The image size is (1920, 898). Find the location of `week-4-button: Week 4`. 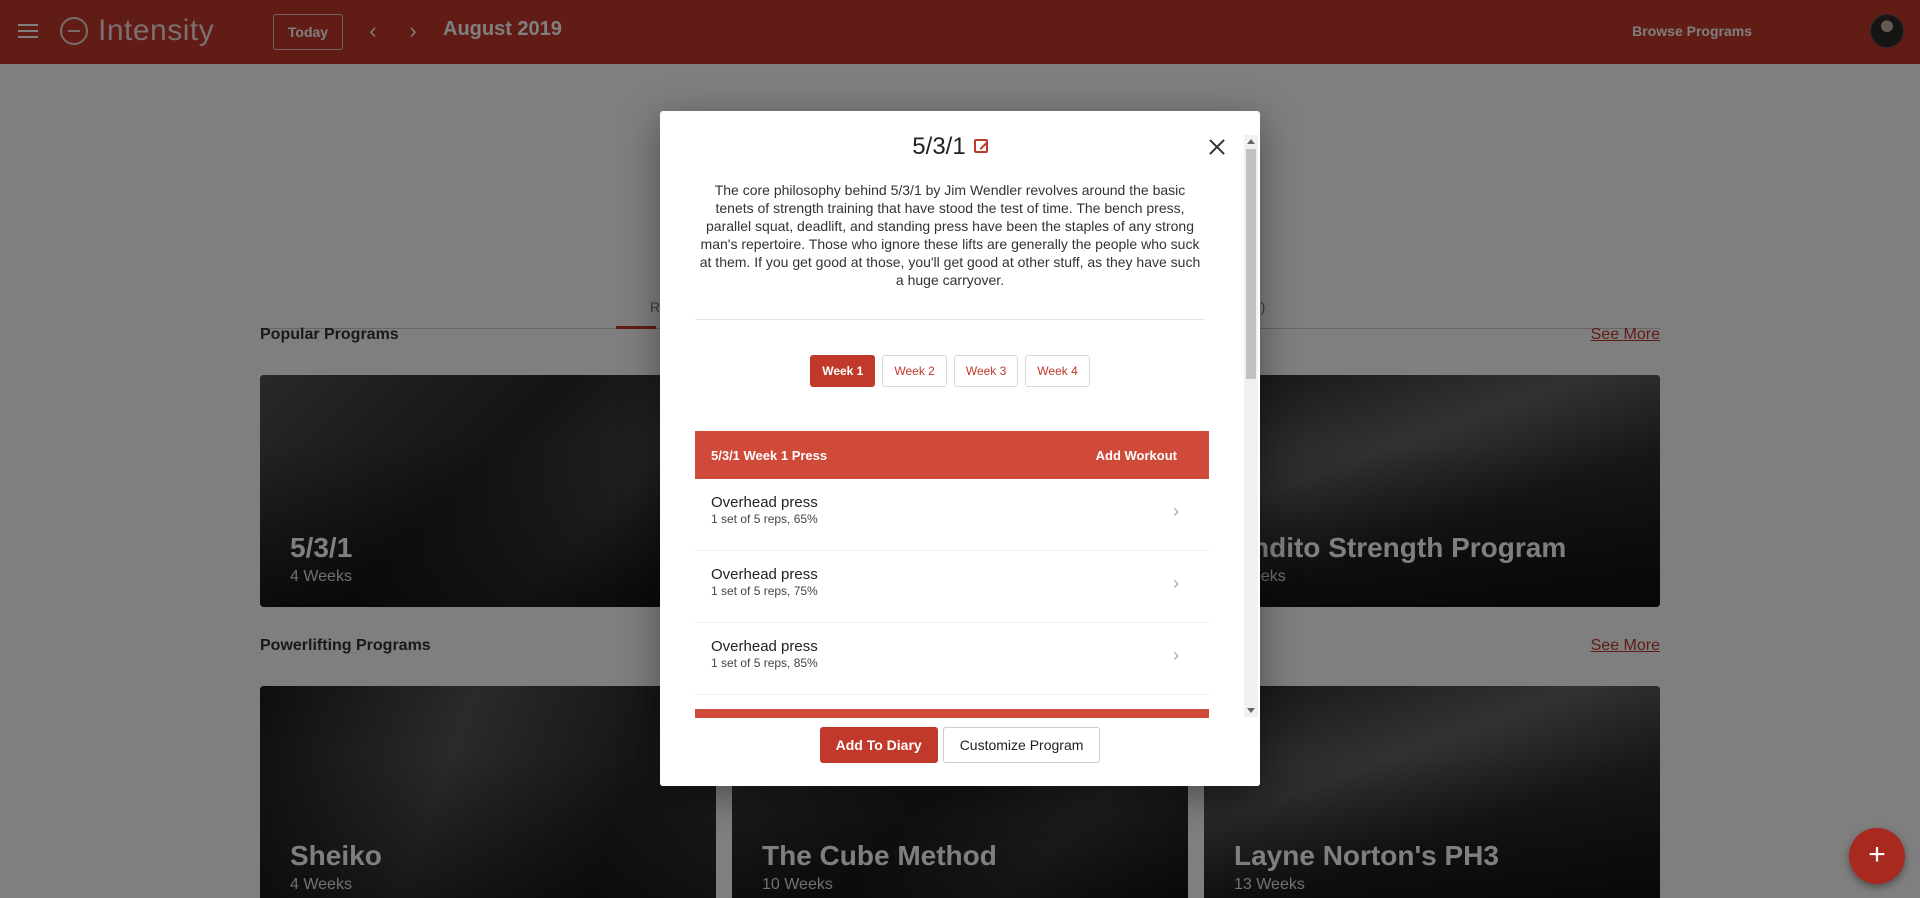

week-4-button: Week 4 is located at coordinates (1057, 371).